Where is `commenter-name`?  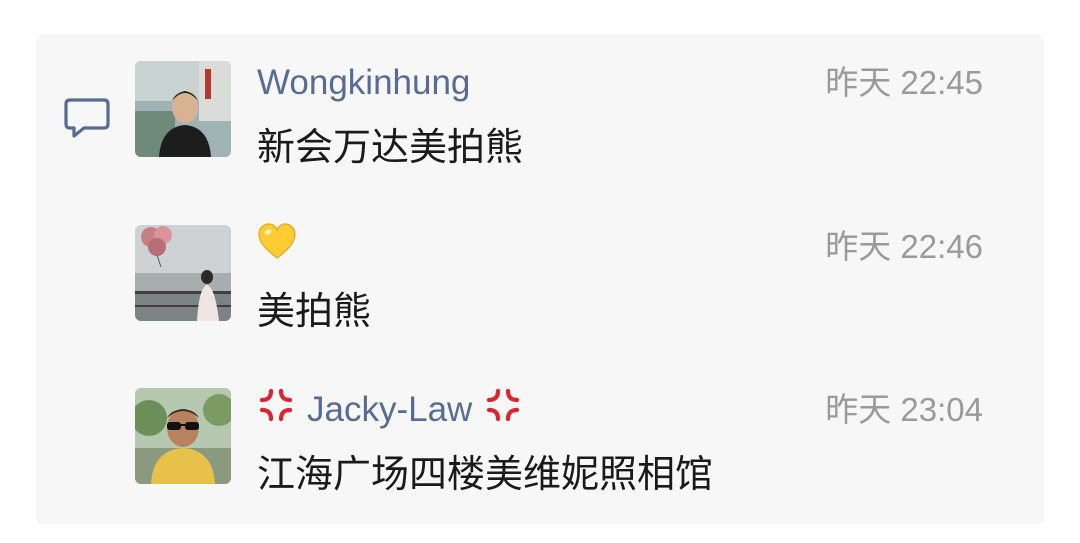
commenter-name is located at coordinates (277, 245).